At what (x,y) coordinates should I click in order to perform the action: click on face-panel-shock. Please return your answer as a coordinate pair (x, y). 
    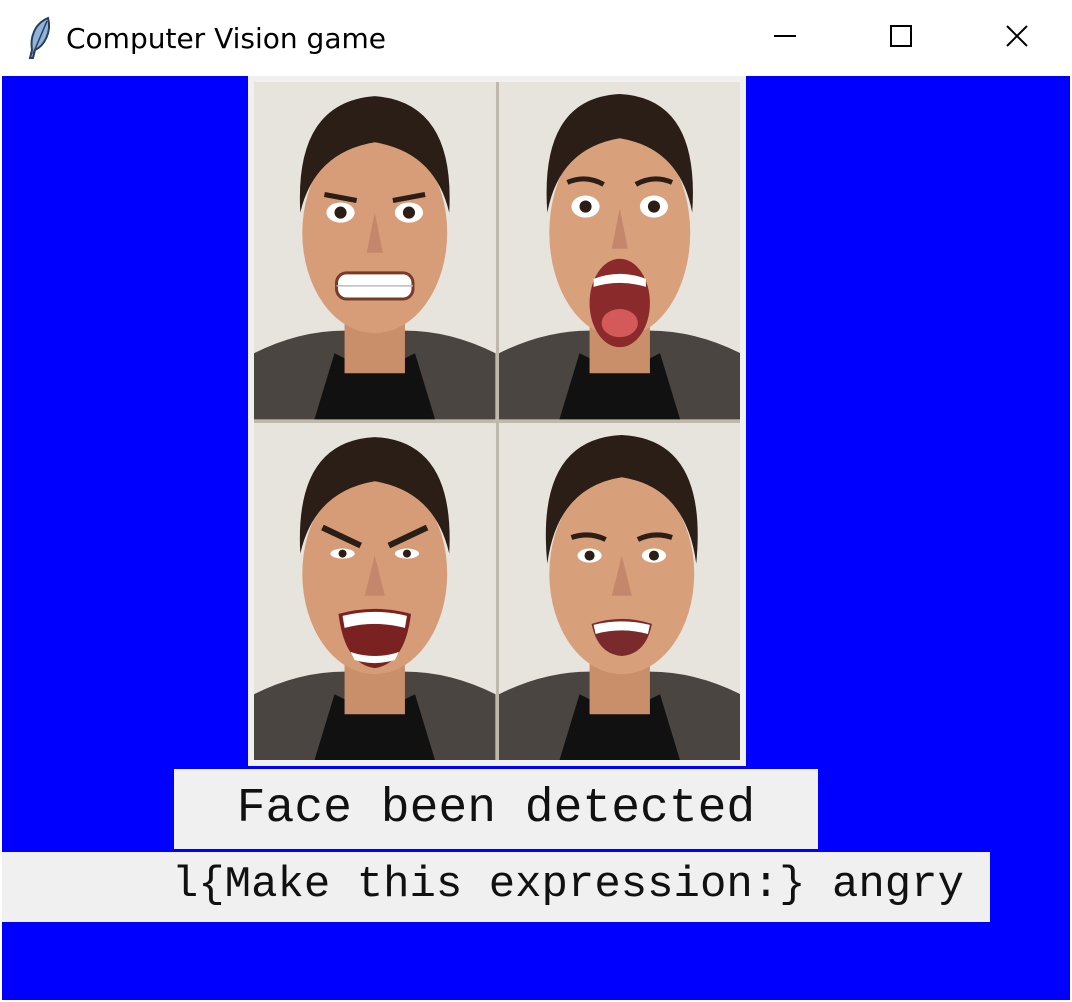
    Looking at the image, I should click on (619, 251).